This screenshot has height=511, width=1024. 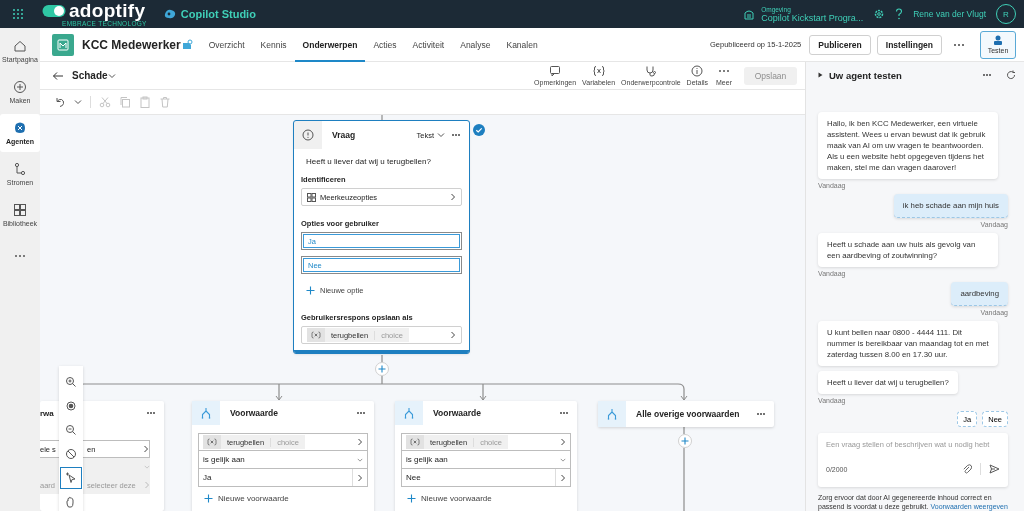 What do you see at coordinates (71, 382) in the screenshot?
I see `zoom-in-icon` at bounding box center [71, 382].